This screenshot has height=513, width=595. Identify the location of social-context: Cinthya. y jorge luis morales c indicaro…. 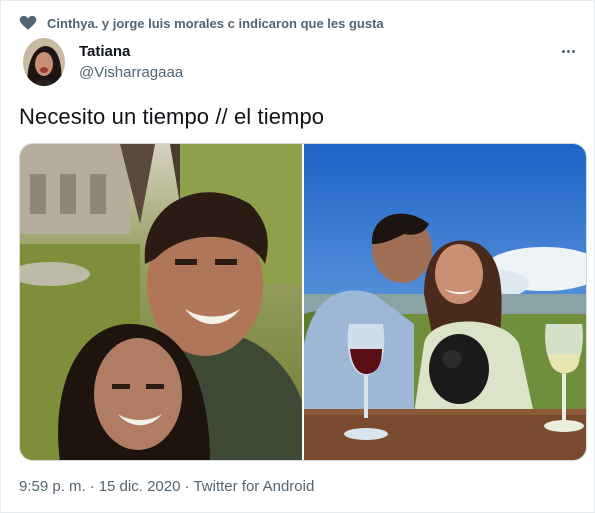
(201, 23).